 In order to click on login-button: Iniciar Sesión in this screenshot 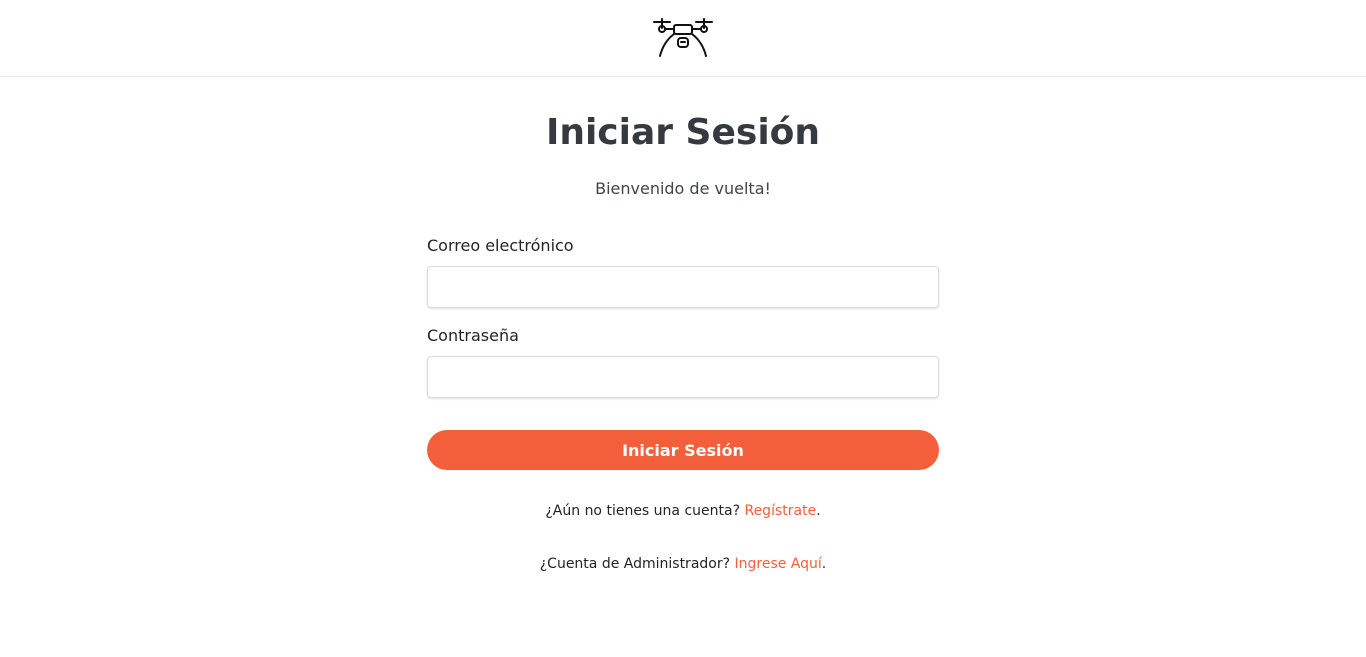, I will do `click(683, 450)`.